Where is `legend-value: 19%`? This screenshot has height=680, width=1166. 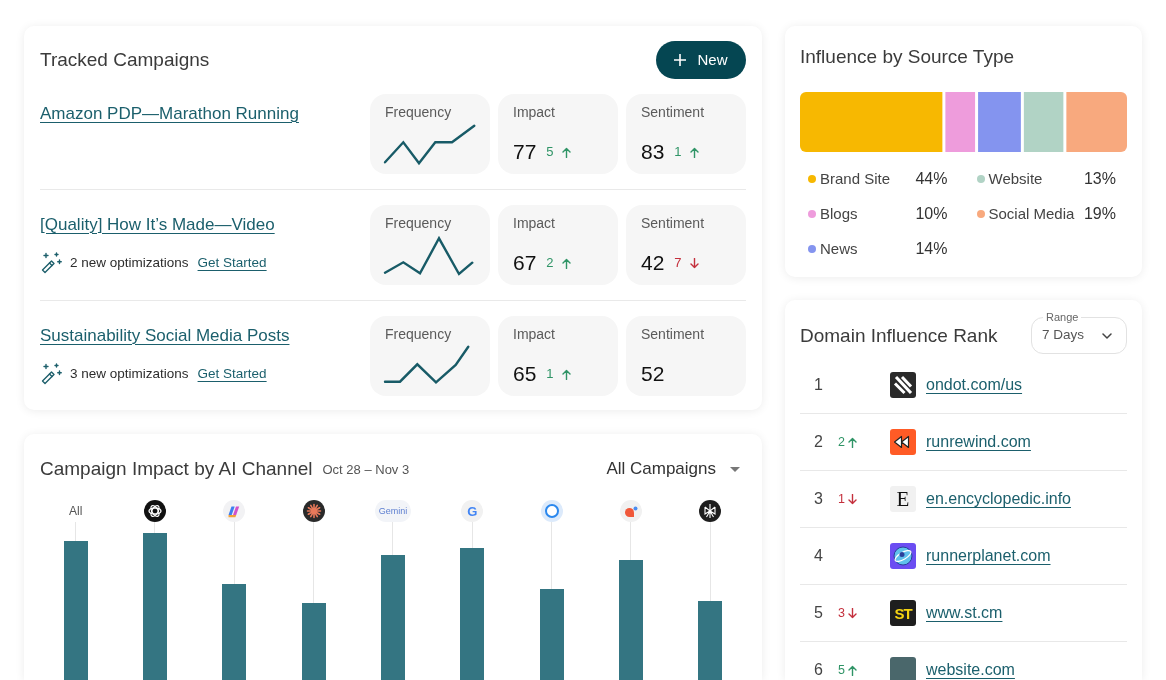 legend-value: 19% is located at coordinates (1099, 213).